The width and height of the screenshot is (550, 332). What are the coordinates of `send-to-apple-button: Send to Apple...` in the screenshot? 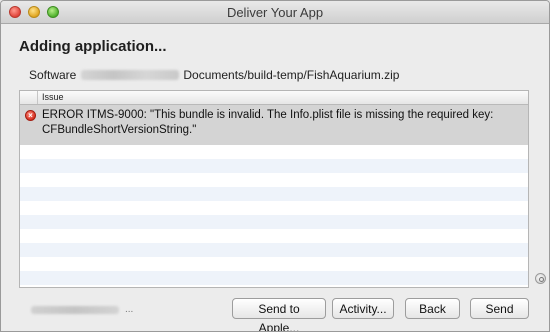 It's located at (279, 314).